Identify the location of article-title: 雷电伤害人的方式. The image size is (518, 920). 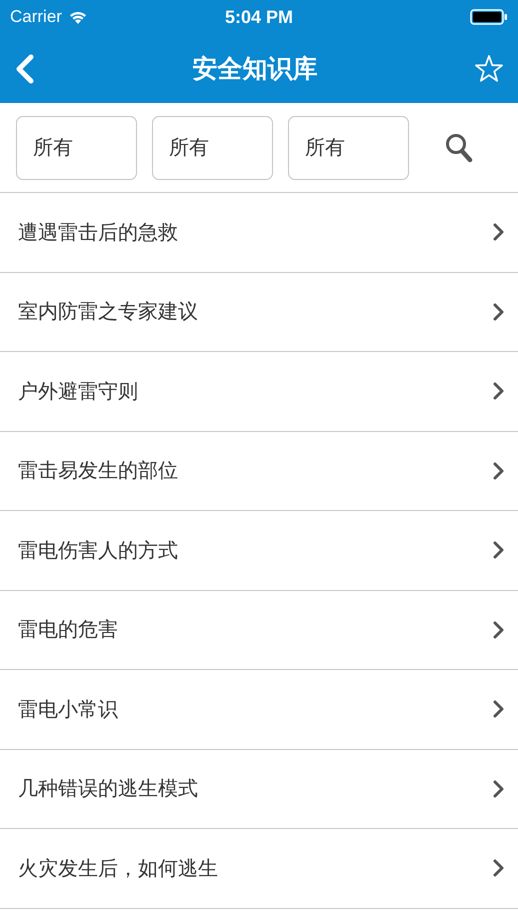
(98, 550).